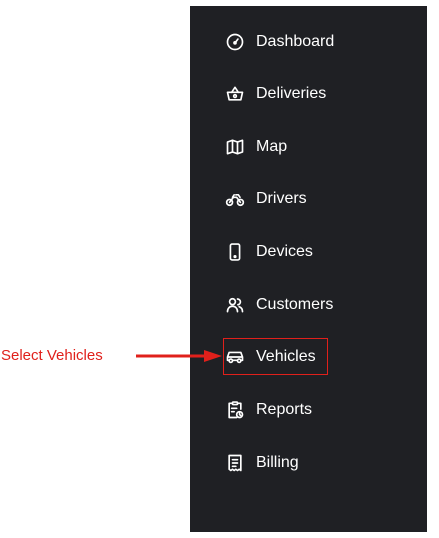 This screenshot has width=439, height=538. I want to click on sidebar-item-deliveries: Deliveries, so click(275, 94).